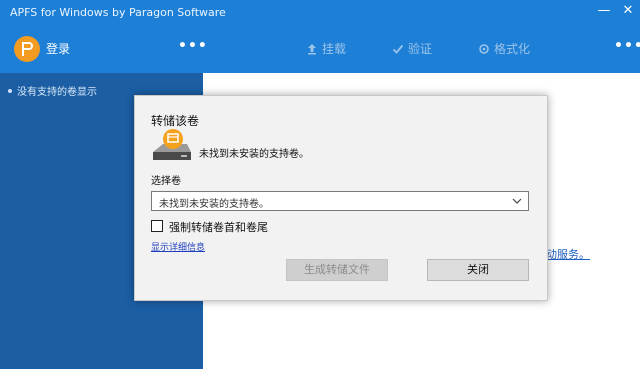 This screenshot has height=369, width=640. What do you see at coordinates (58, 48) in the screenshot?
I see `login-button: 登录` at bounding box center [58, 48].